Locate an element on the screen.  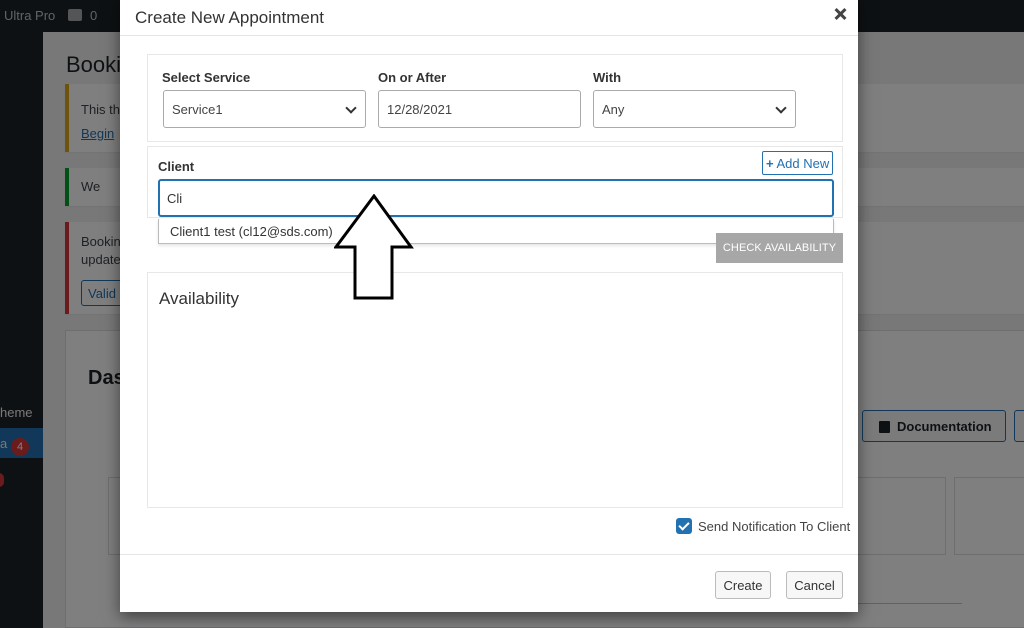
service-select: Service1 is located at coordinates (264, 109).